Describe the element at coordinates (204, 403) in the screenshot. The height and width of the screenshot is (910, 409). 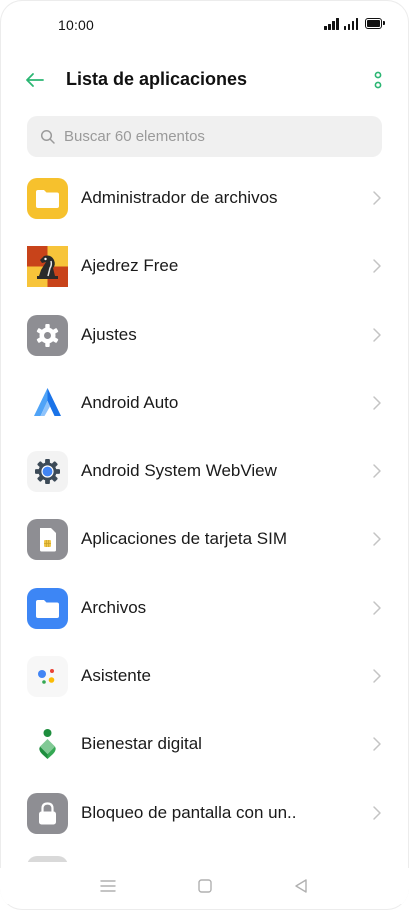
I see `list-item: Android Auto` at that location.